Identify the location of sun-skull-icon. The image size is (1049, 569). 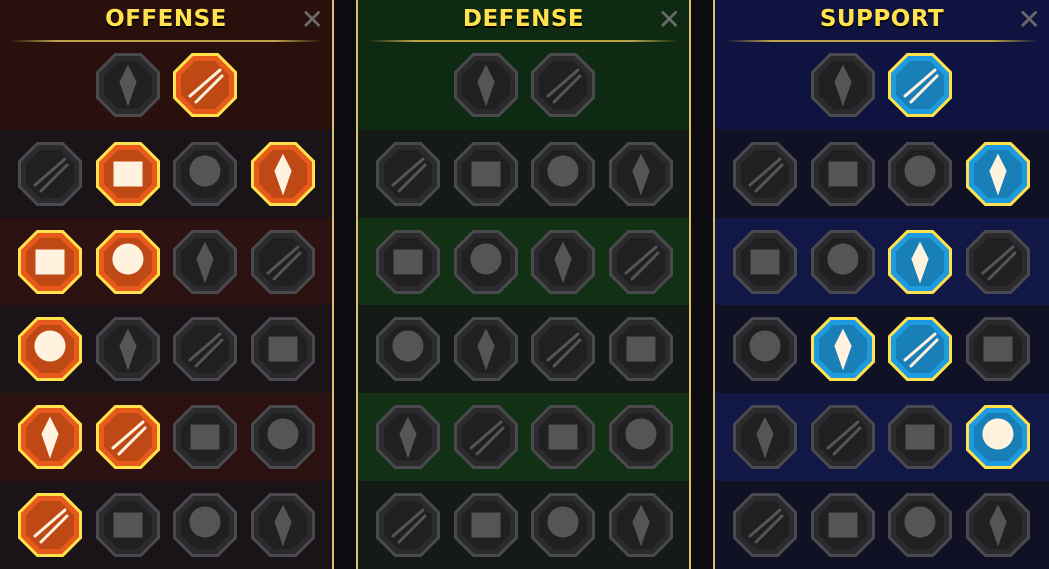
(563, 437).